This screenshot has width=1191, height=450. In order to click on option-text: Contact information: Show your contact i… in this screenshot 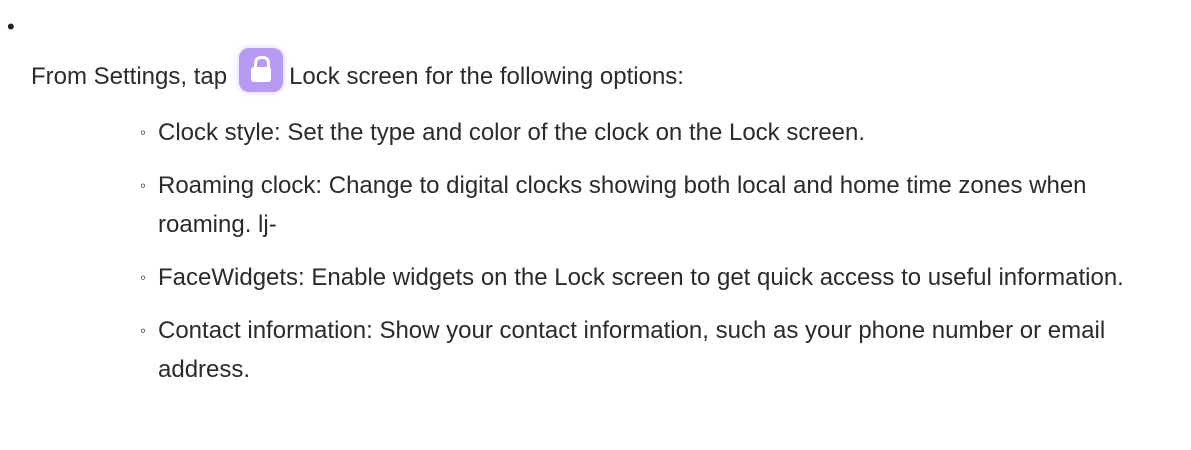, I will do `click(632, 350)`.